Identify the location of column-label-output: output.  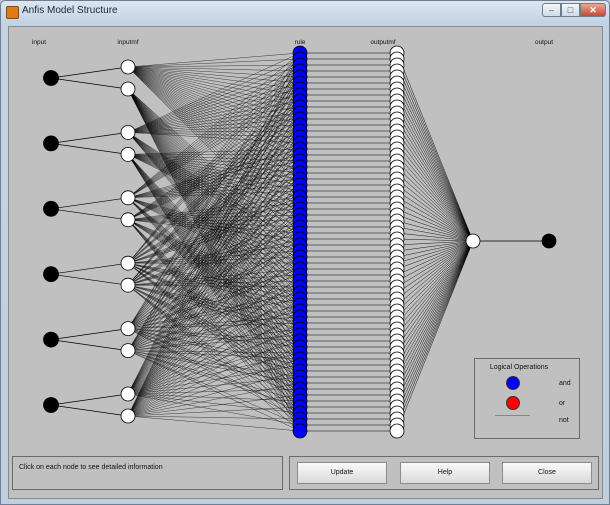
(544, 42).